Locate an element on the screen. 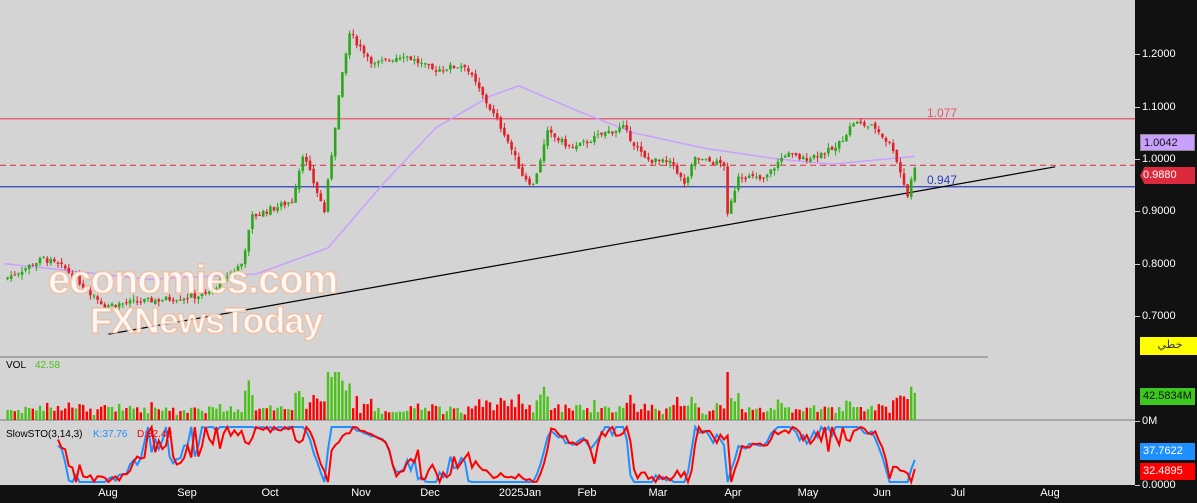 The width and height of the screenshot is (1197, 503). stoch-k-tag: 37.7622 is located at coordinates (1167, 451).